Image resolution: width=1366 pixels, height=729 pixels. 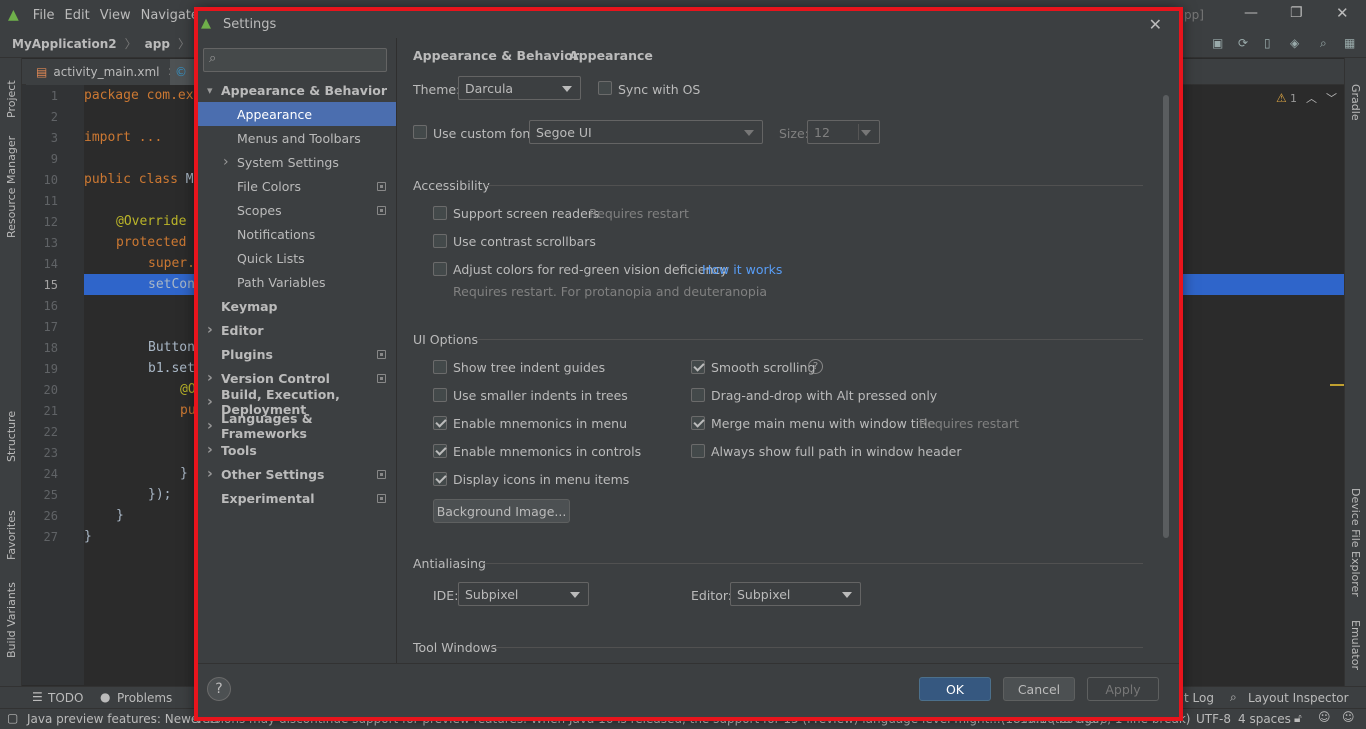 I want to click on dialog-title-bar: ▲ Settings, so click(x=688, y=24).